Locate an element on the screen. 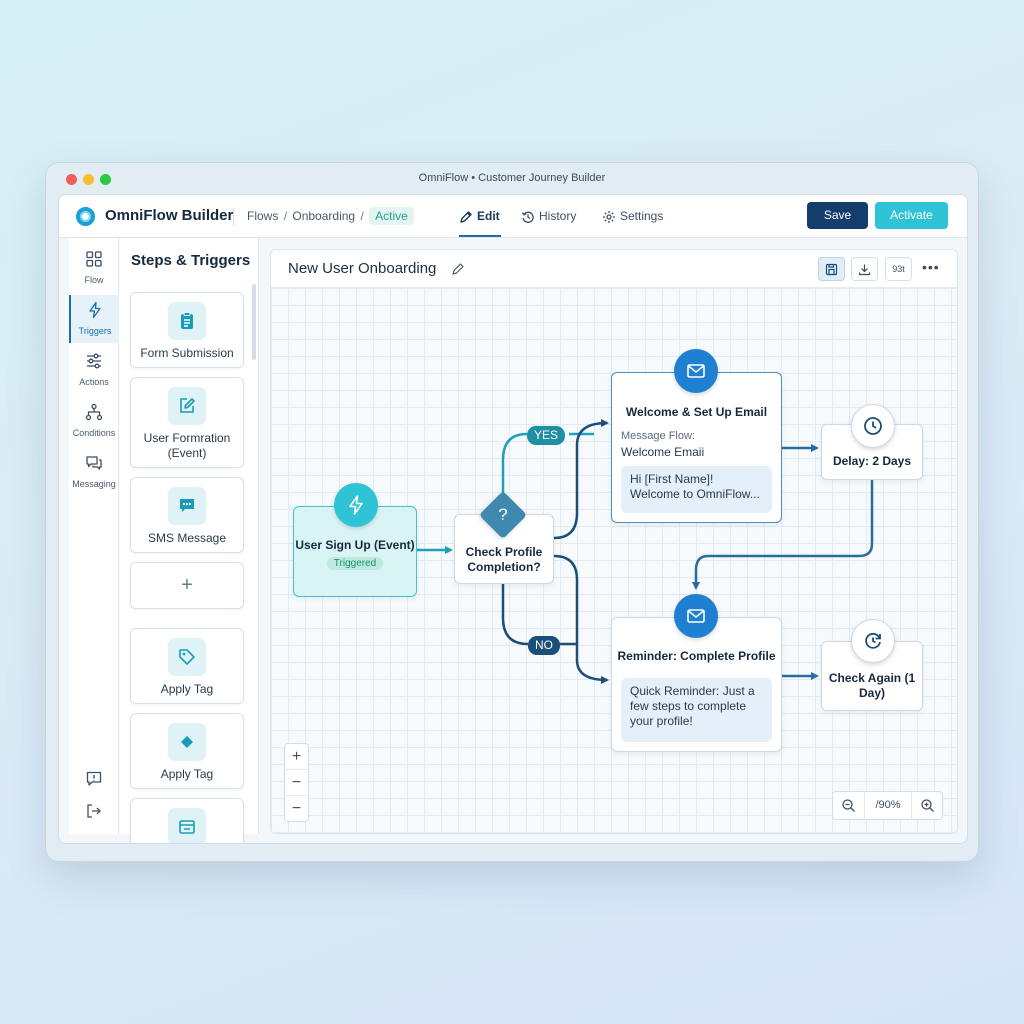 The image size is (1024, 1024). sidebar-item-actions: Actions is located at coordinates (94, 370).